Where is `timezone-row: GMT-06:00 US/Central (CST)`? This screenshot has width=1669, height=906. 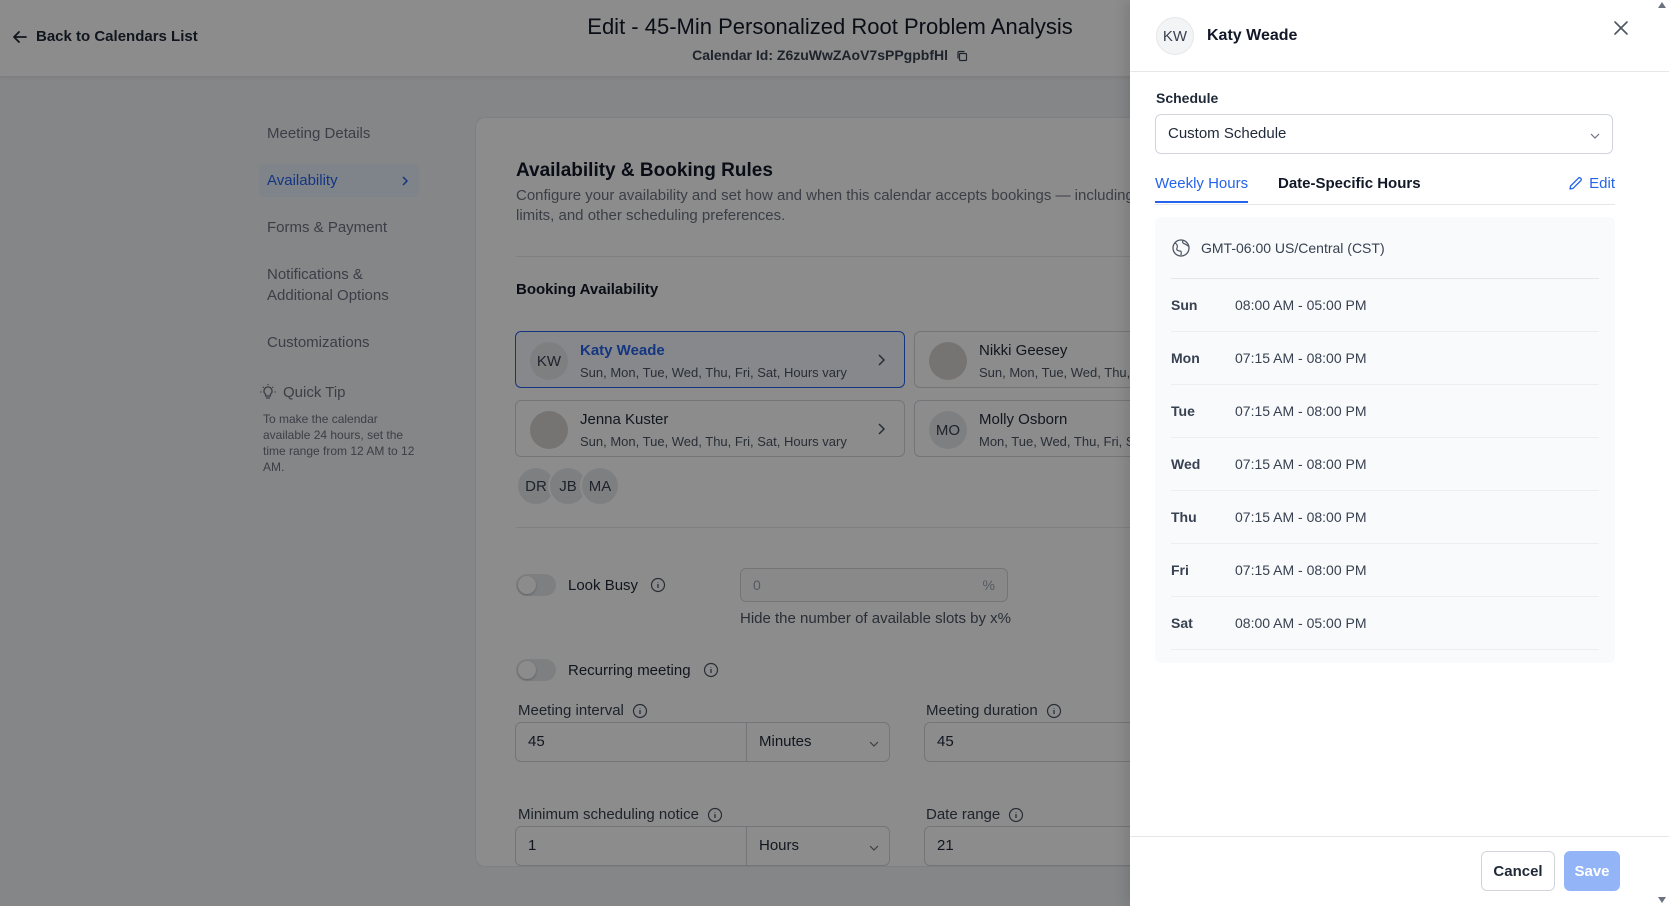
timezone-row: GMT-06:00 US/Central (CST) is located at coordinates (1385, 248).